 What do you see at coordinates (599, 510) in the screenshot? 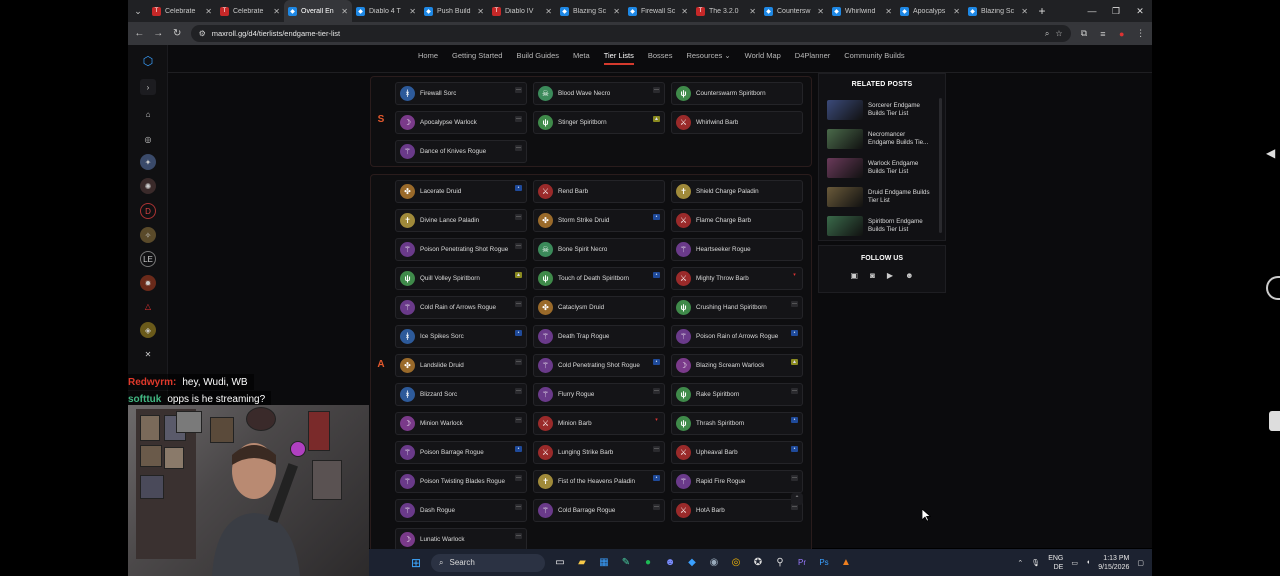
I see `tier-entry-a: ⚚ Cold Barrage Rogue —` at bounding box center [599, 510].